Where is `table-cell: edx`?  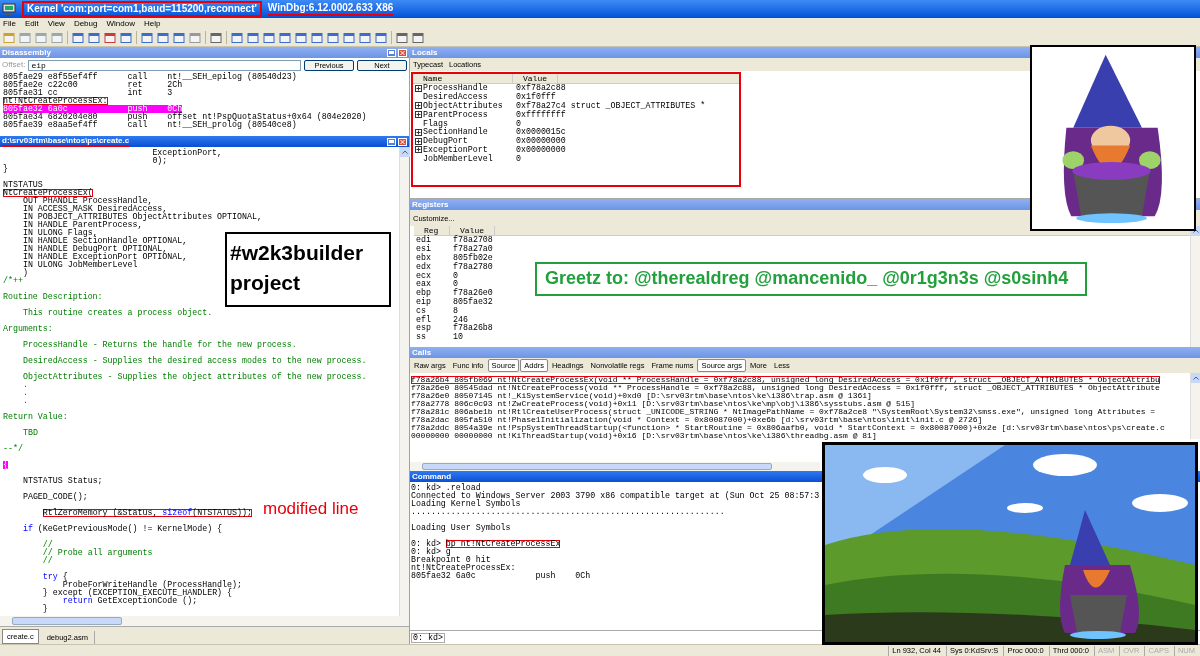
table-cell: edx is located at coordinates (423, 266).